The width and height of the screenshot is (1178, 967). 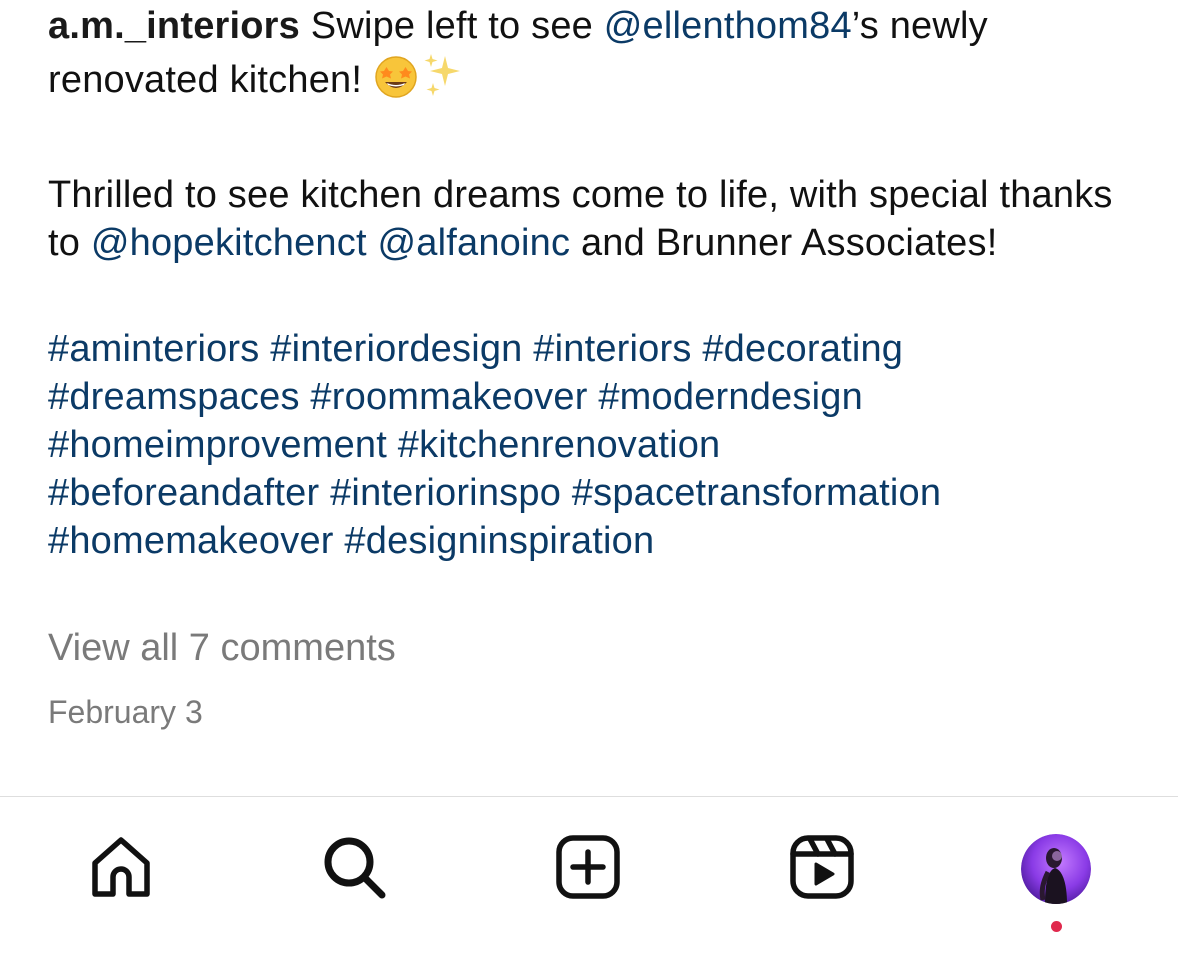 I want to click on profile-avatar, so click(x=1056, y=869).